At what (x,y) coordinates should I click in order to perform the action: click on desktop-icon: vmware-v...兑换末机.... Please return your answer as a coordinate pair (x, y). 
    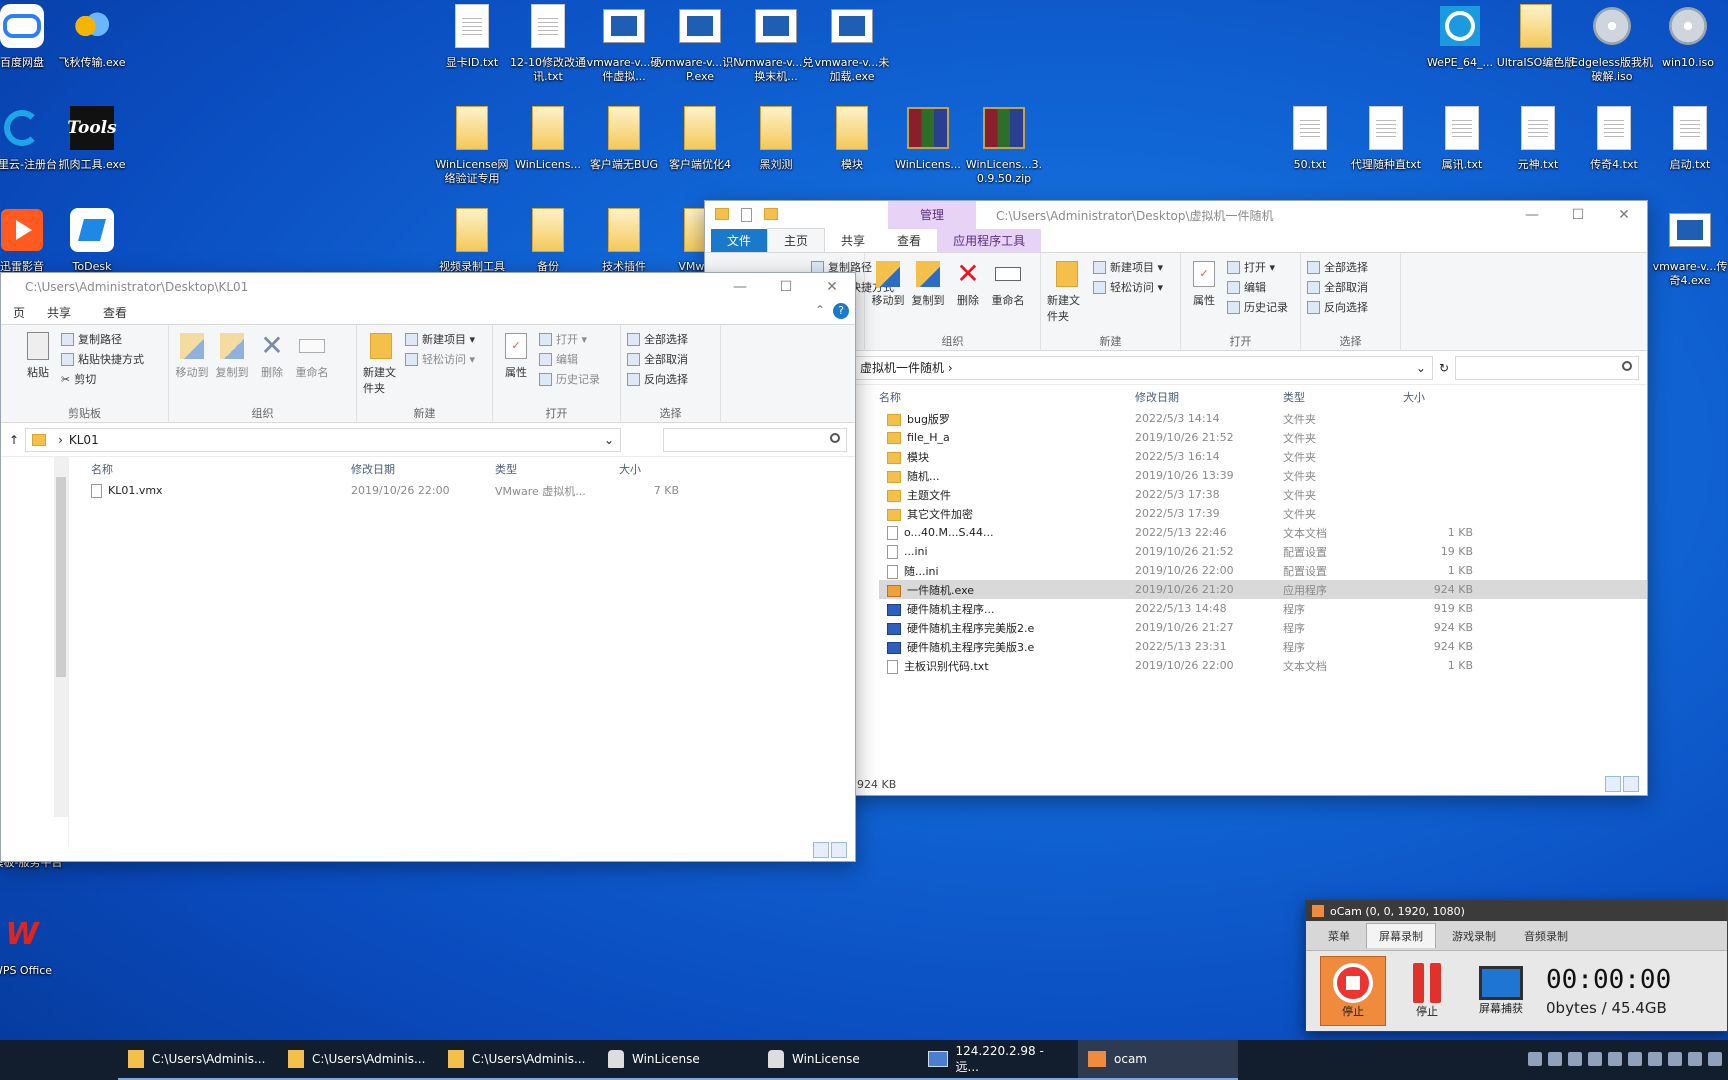
    Looking at the image, I should click on (776, 48).